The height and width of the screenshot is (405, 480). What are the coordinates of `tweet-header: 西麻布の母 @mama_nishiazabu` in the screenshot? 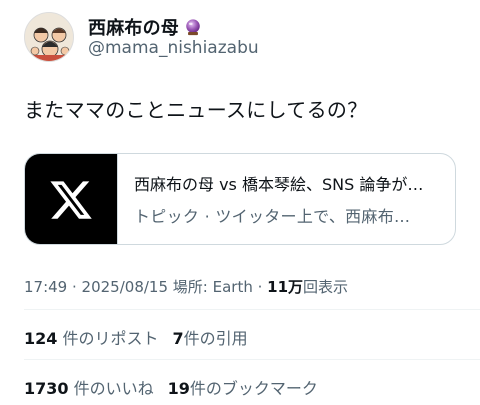 It's located at (234, 37).